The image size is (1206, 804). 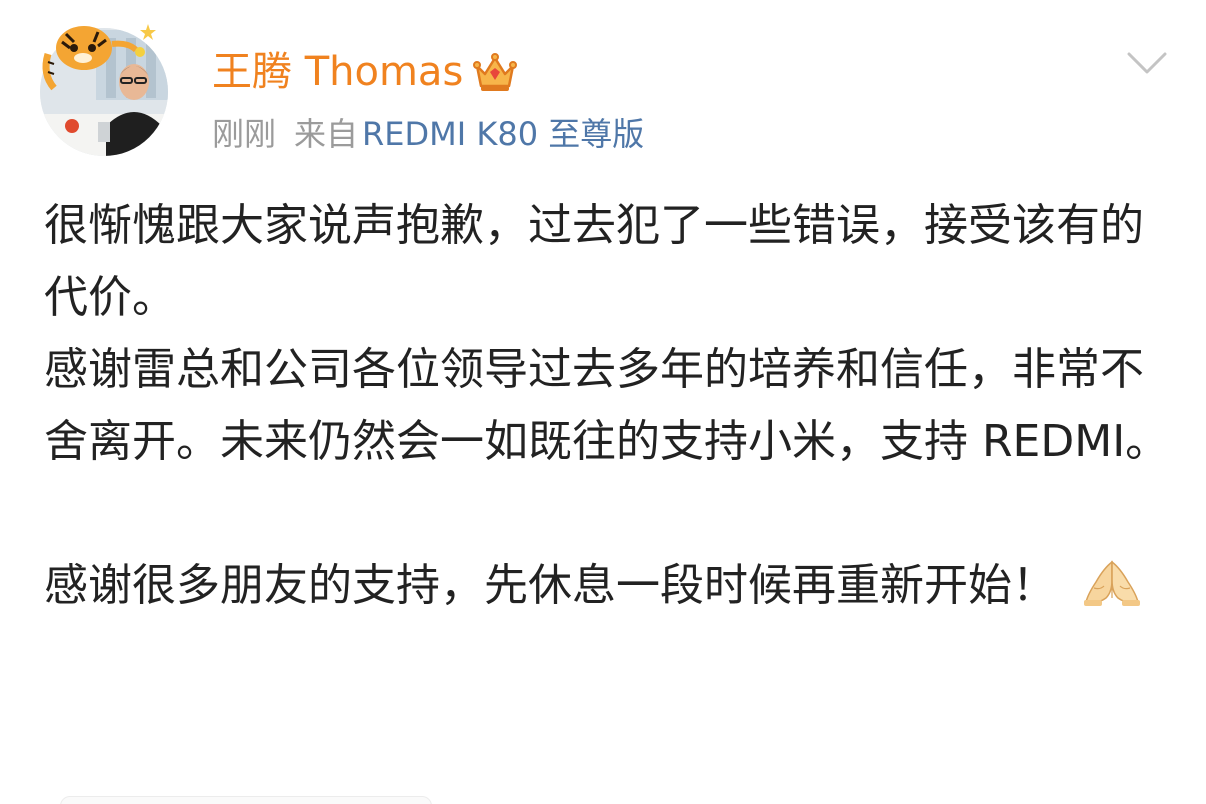 I want to click on source-device-link: REDMI K80 至尊版, so click(x=503, y=134).